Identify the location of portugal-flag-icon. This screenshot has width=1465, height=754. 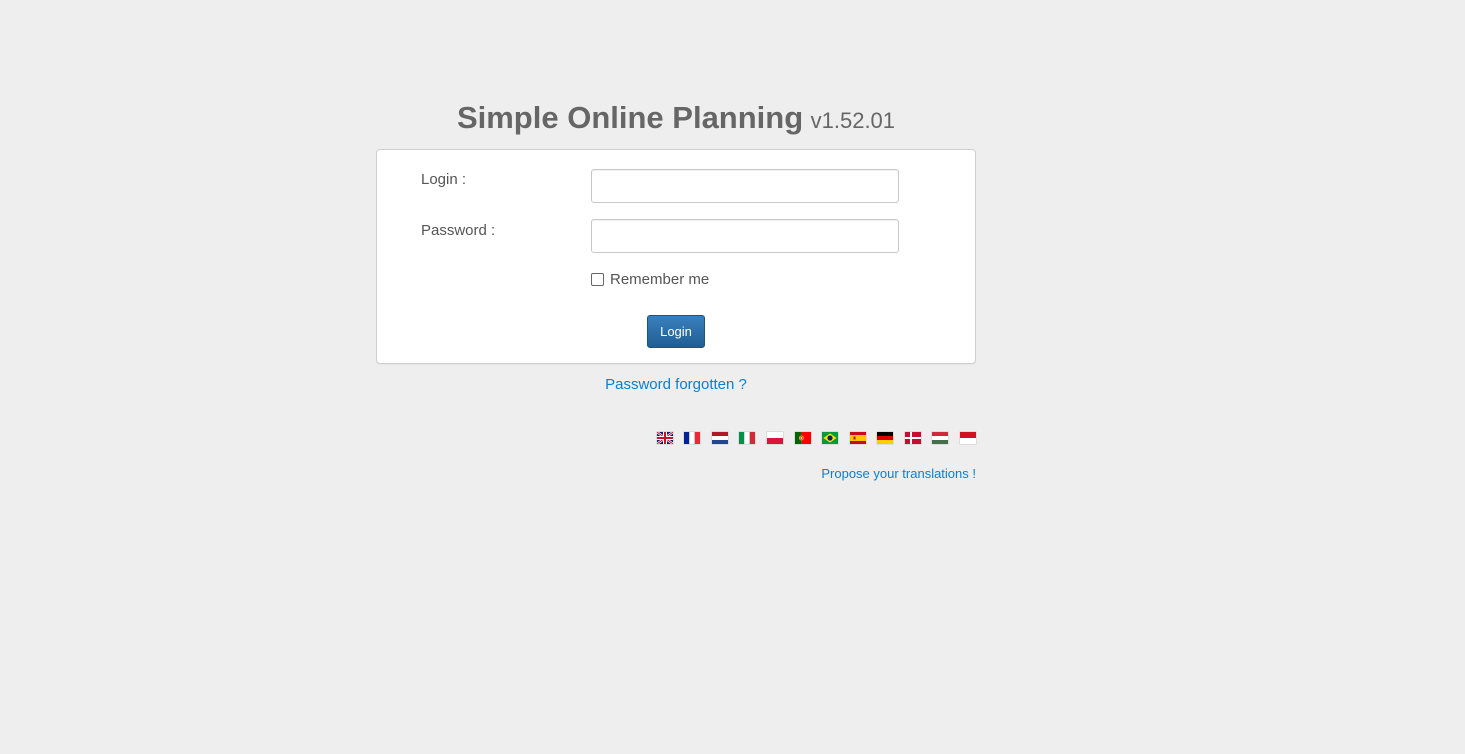
(803, 438).